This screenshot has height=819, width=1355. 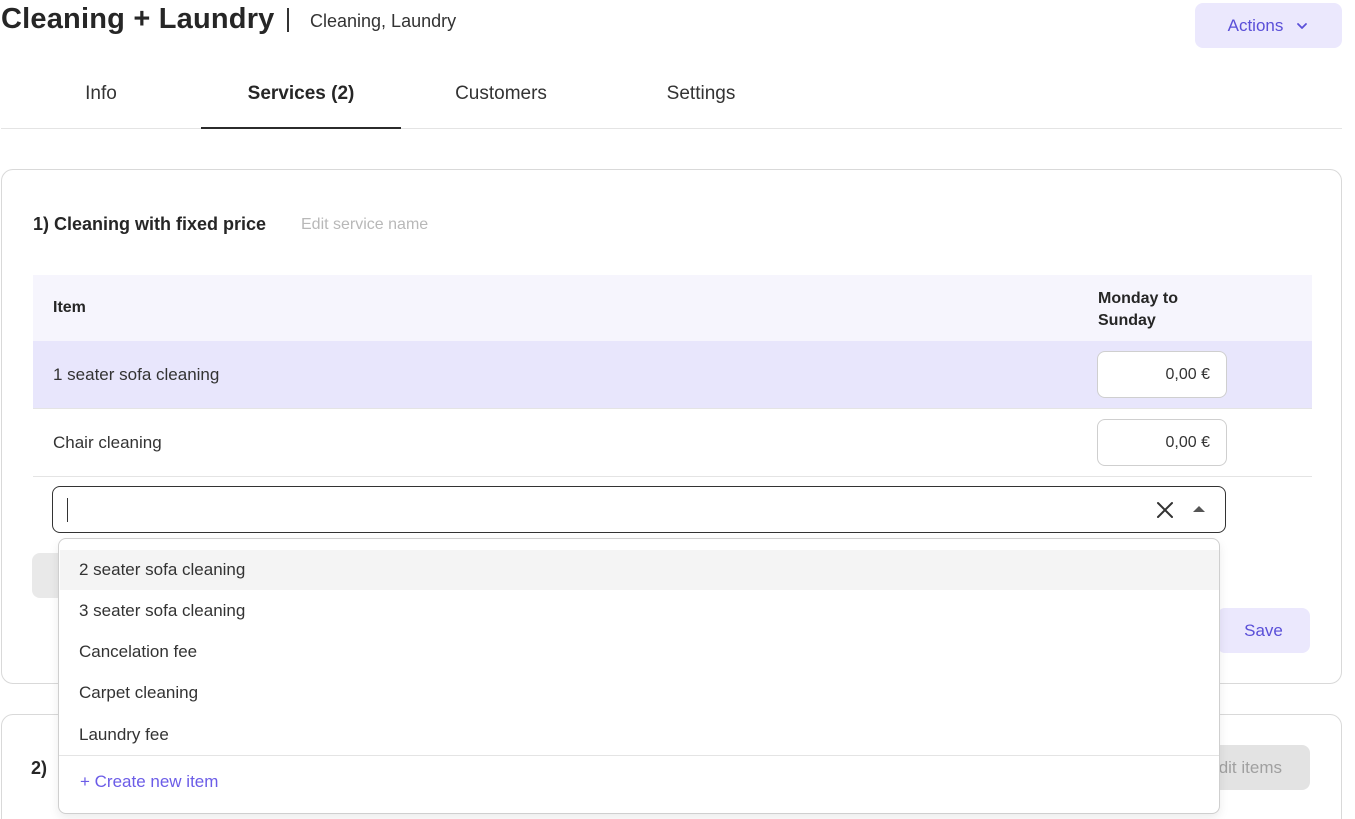 What do you see at coordinates (67, 510) in the screenshot?
I see `text-cursor` at bounding box center [67, 510].